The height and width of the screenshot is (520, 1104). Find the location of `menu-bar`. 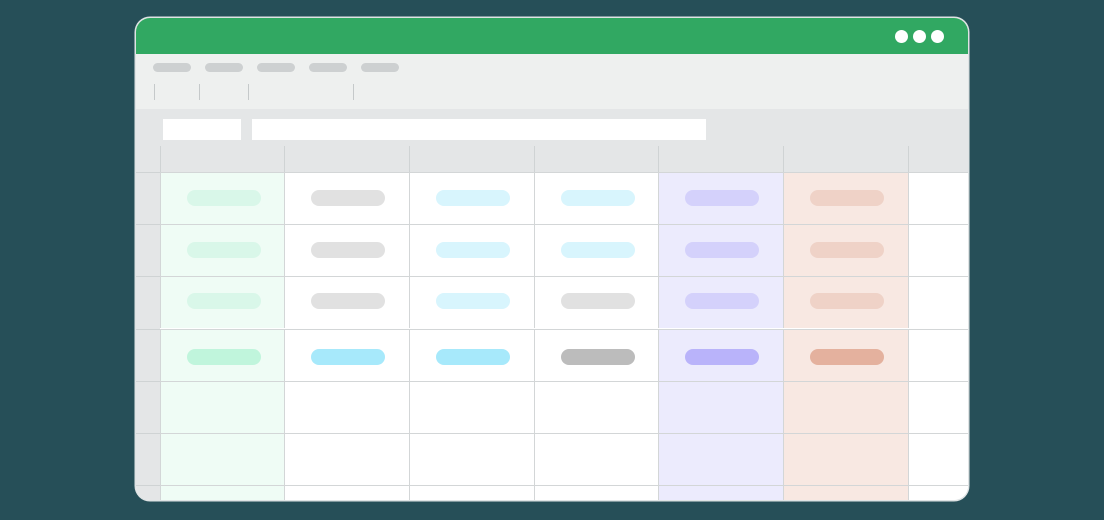

menu-bar is located at coordinates (552, 81).